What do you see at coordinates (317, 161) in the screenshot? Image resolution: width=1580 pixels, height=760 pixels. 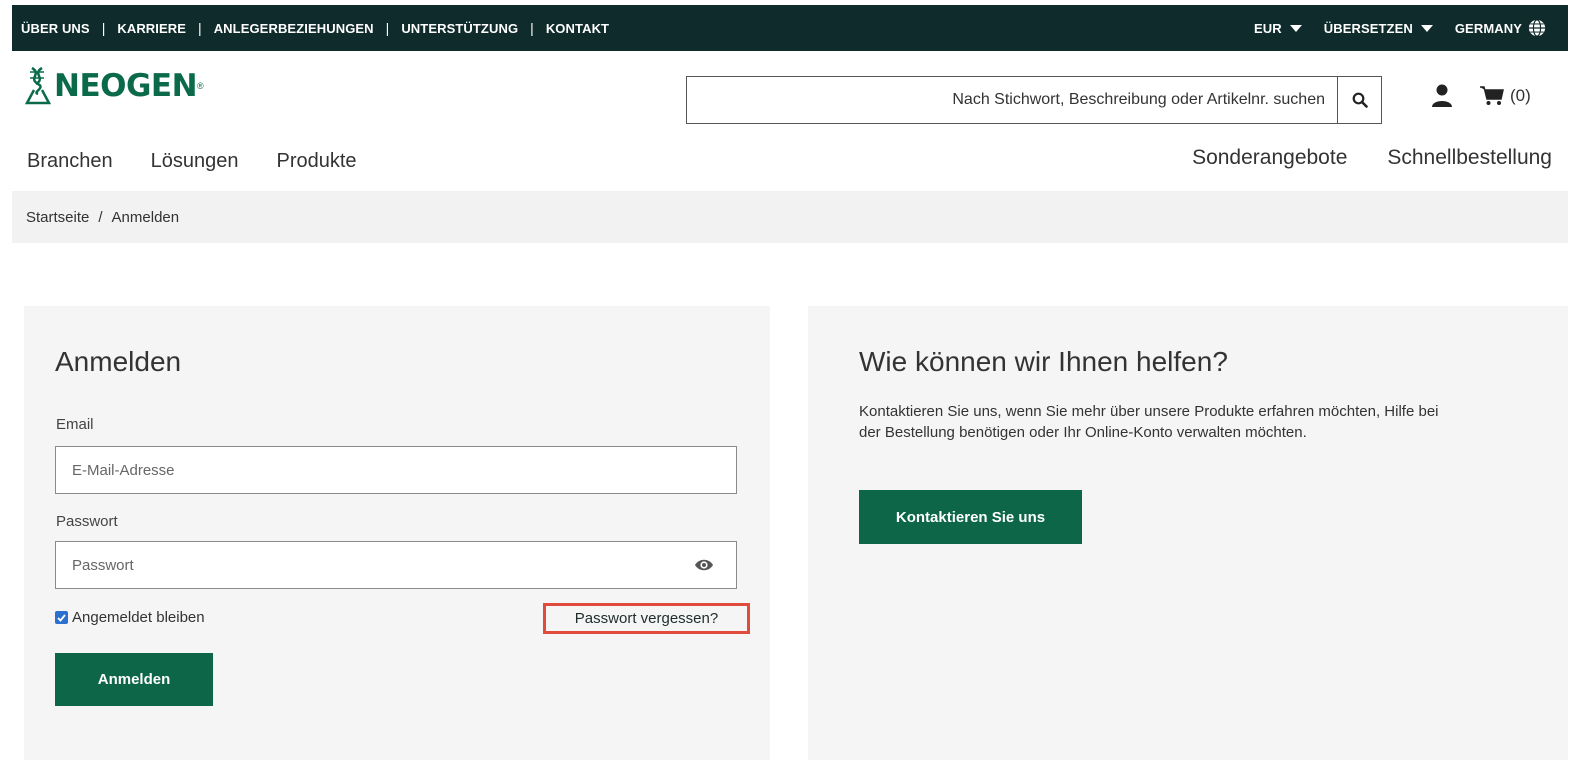 I see `nav-item-products: Produkte` at bounding box center [317, 161].